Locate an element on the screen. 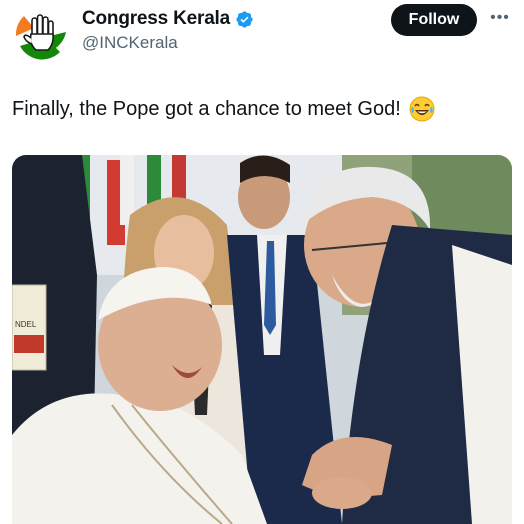  badge-text: NDEL is located at coordinates (26, 324).